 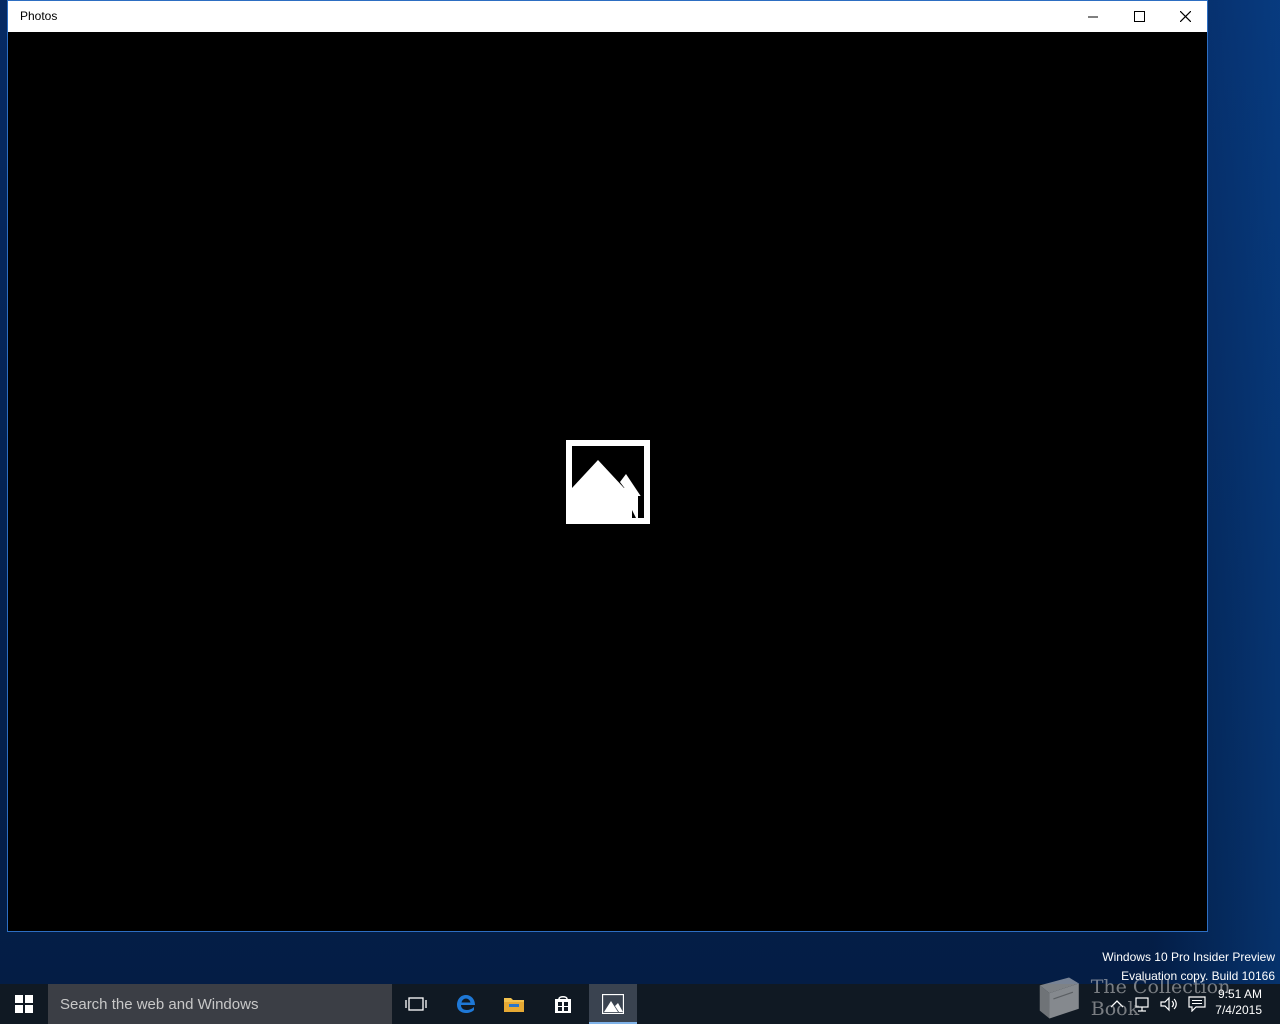 I want to click on store-button, so click(x=563, y=1004).